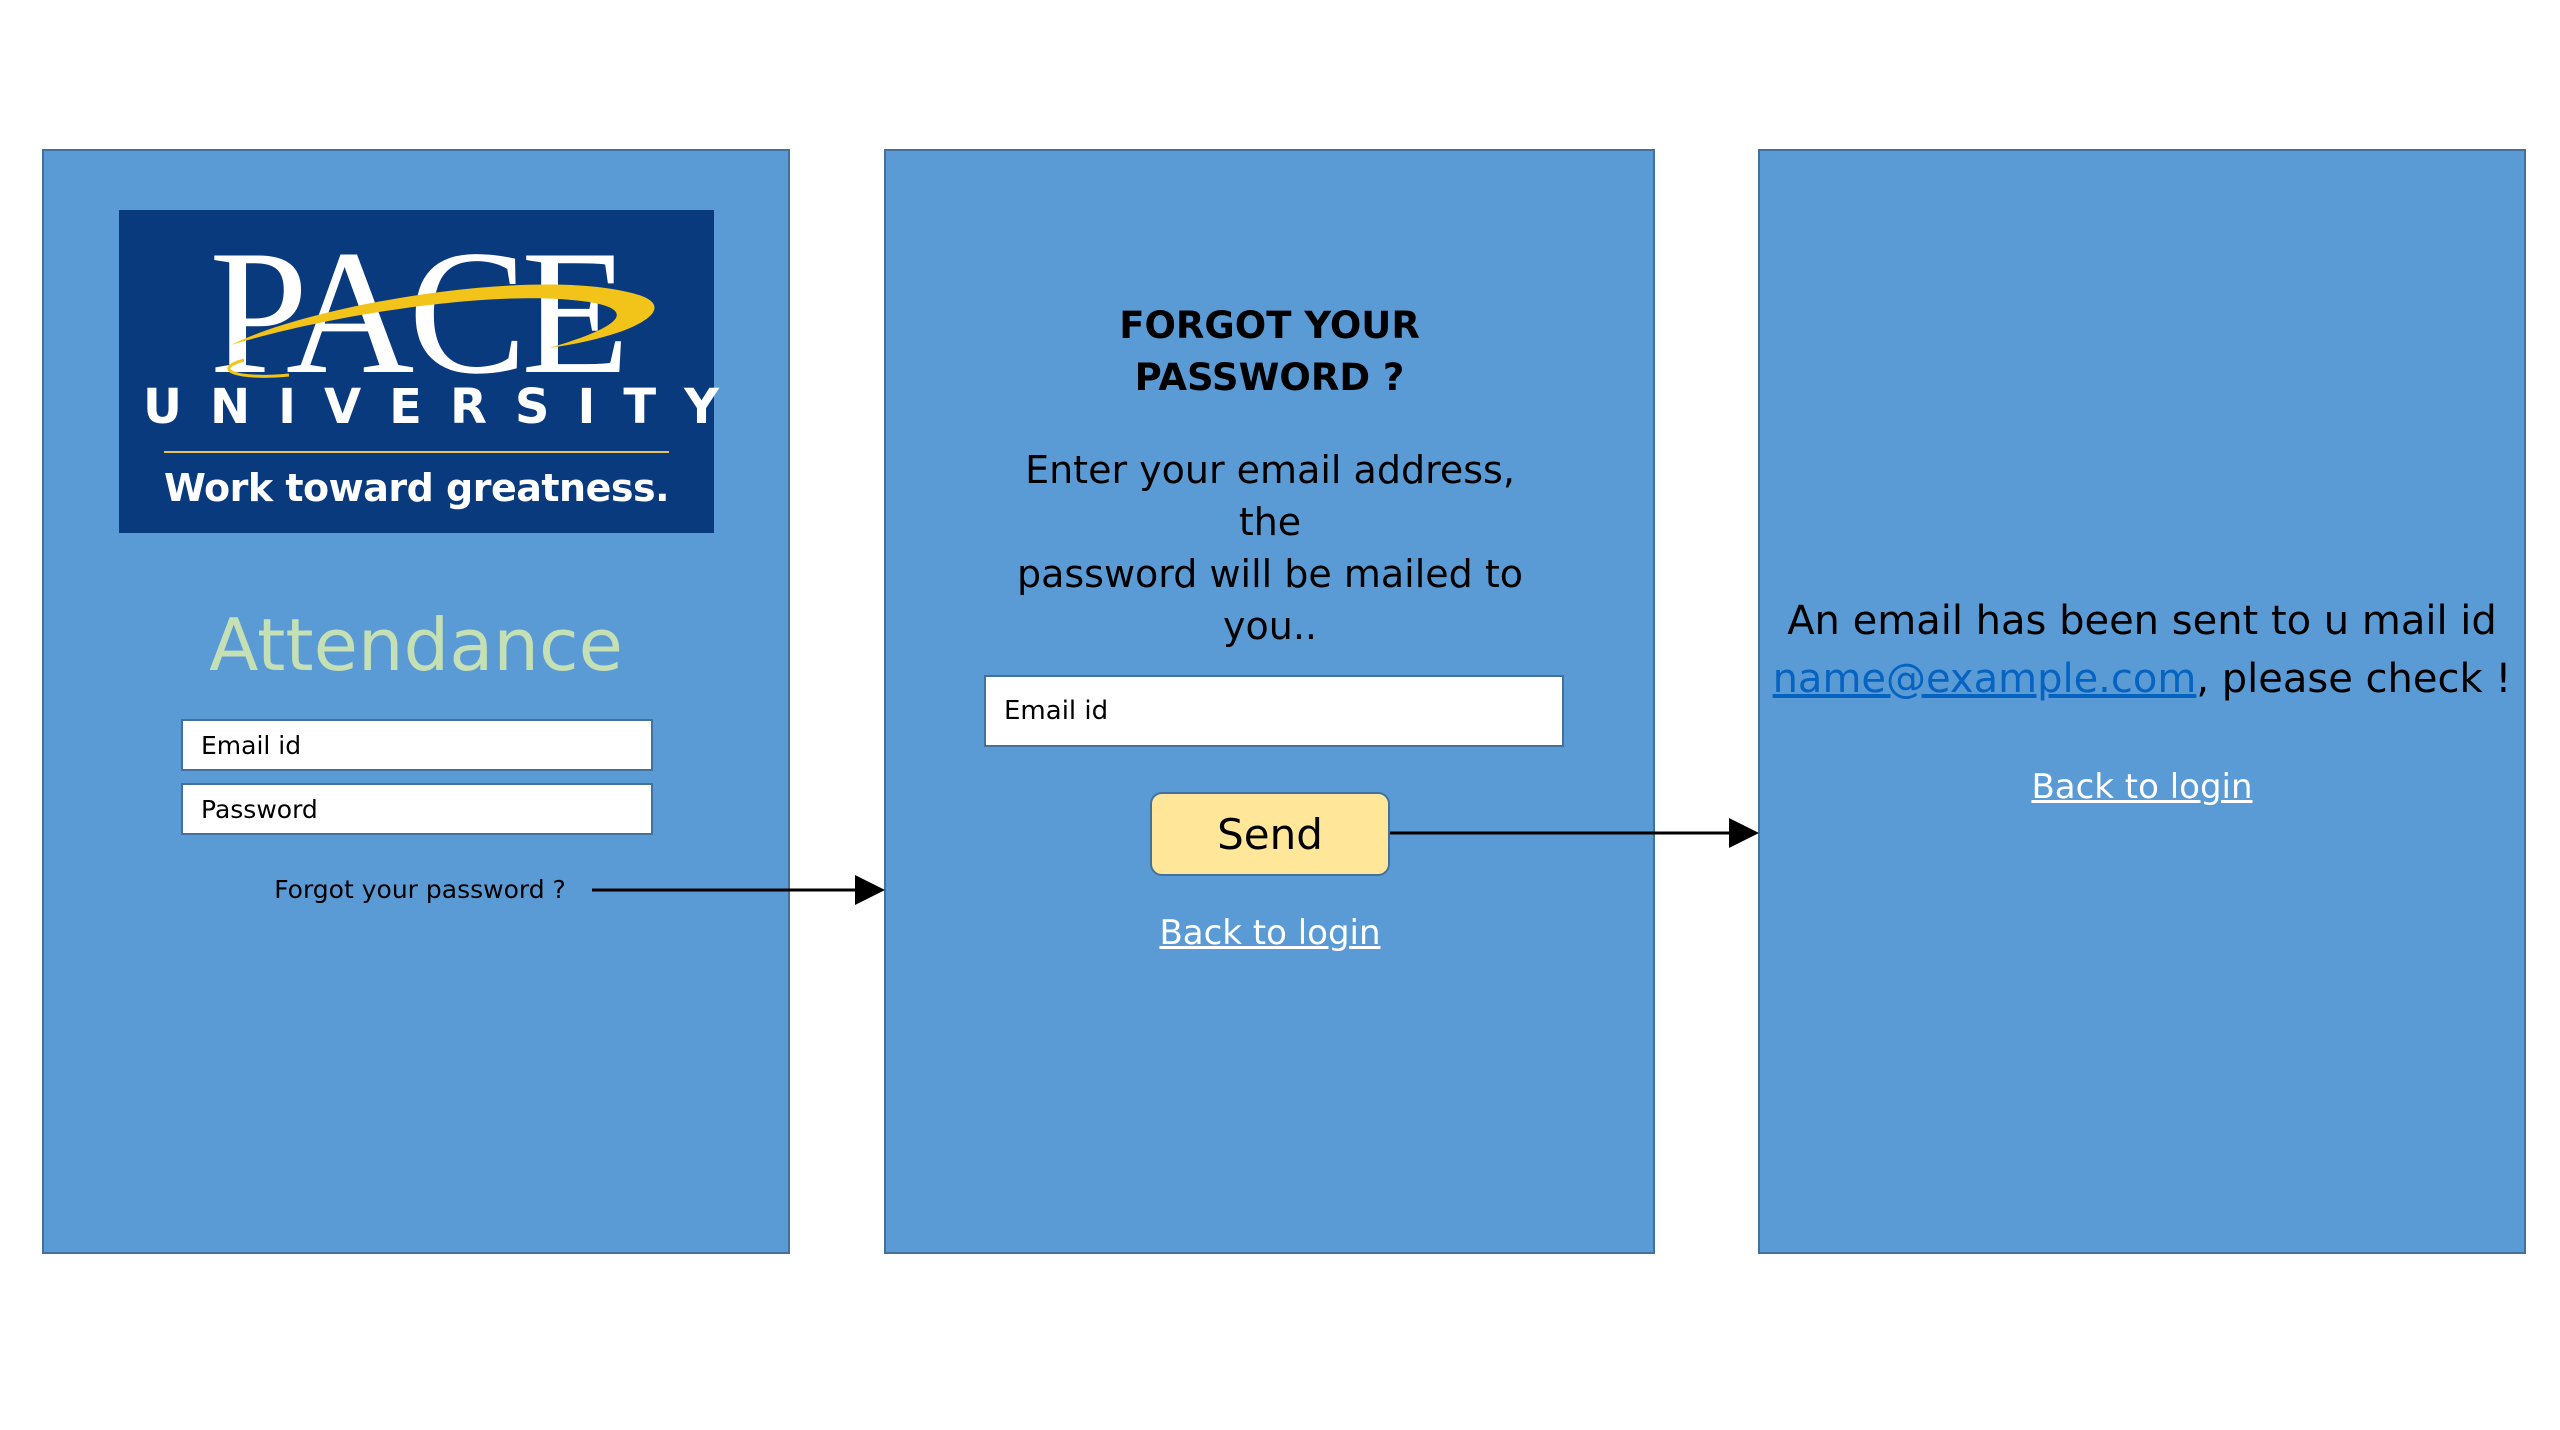  I want to click on pace-university-logo: PACE UNIVERSITY Work toward greatness., so click(433, 371).